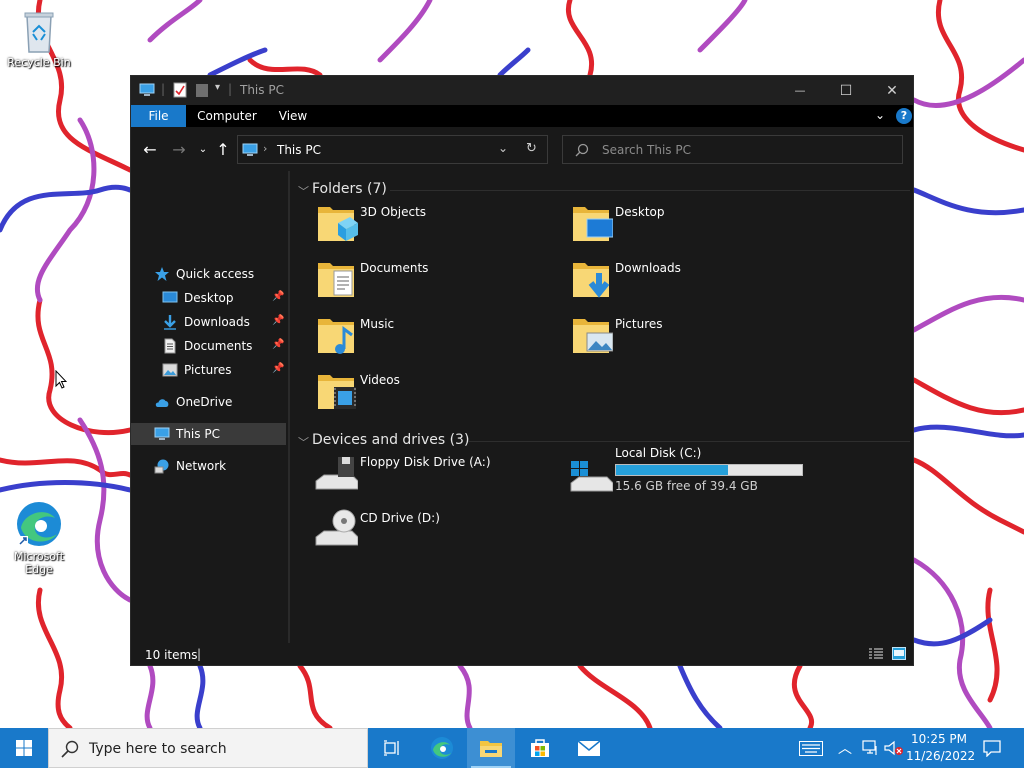 Image resolution: width=1024 pixels, height=768 pixels. Describe the element at coordinates (941, 756) in the screenshot. I see `clock-date: 11/26/2022` at that location.